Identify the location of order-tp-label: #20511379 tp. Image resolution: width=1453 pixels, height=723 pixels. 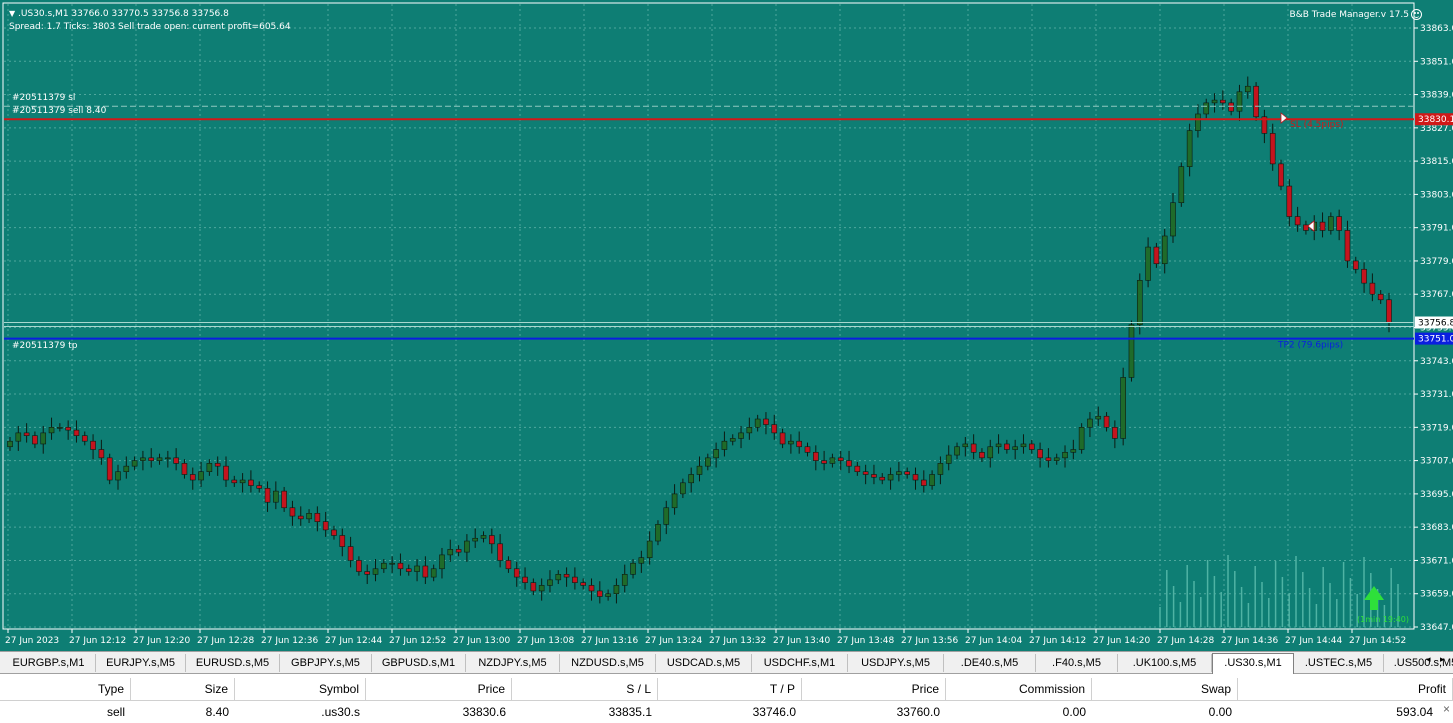
(45, 346).